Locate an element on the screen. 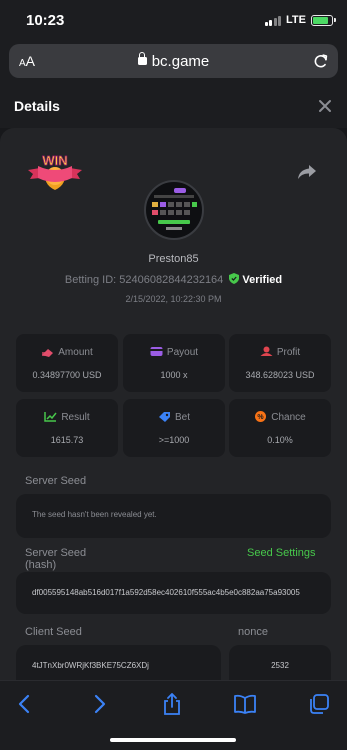  result-icon is located at coordinates (50, 417).